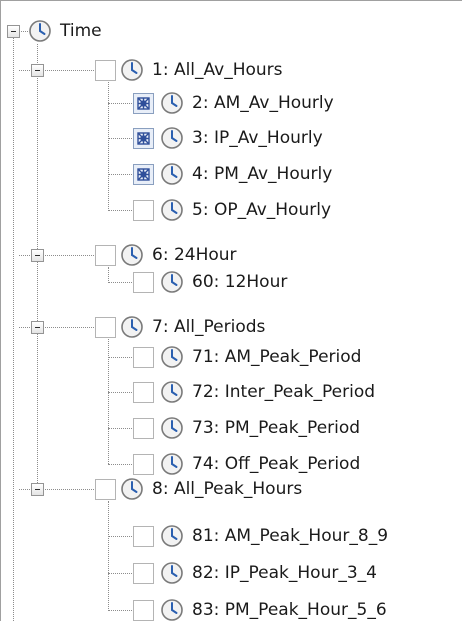 This screenshot has height=621, width=462. I want to click on tree-node-label: 82: IP_Peak_Hour_3_4, so click(284, 573).